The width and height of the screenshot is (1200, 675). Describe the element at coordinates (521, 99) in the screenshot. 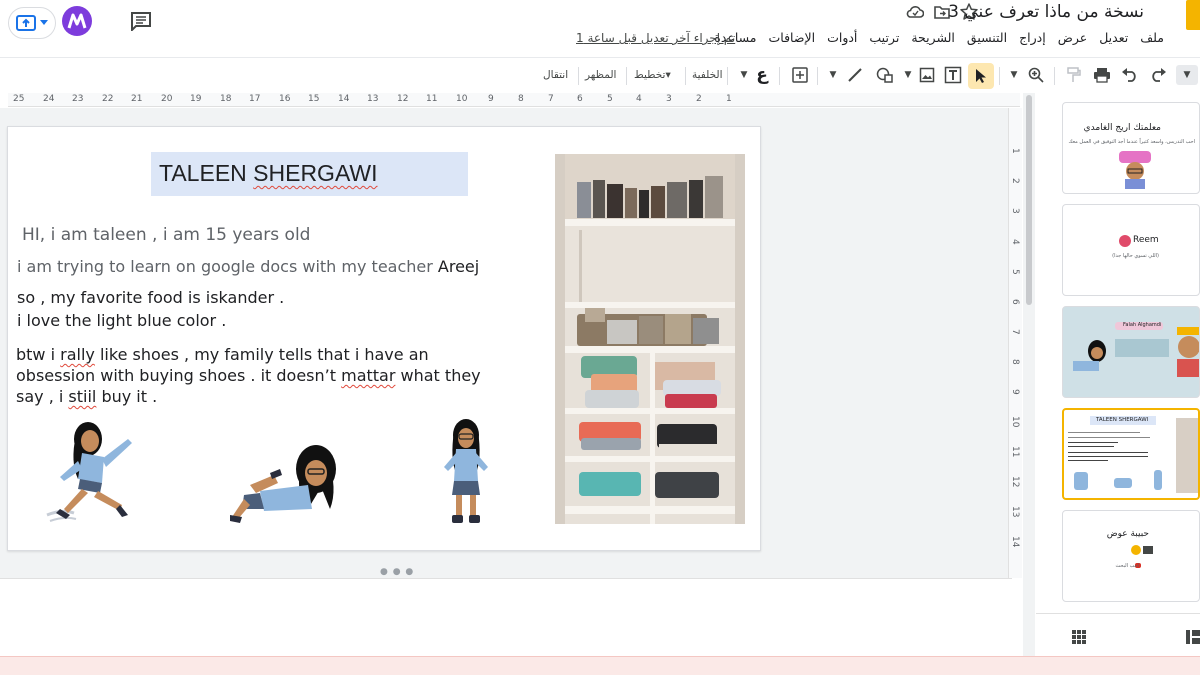

I see `ruler-tick: 8` at that location.